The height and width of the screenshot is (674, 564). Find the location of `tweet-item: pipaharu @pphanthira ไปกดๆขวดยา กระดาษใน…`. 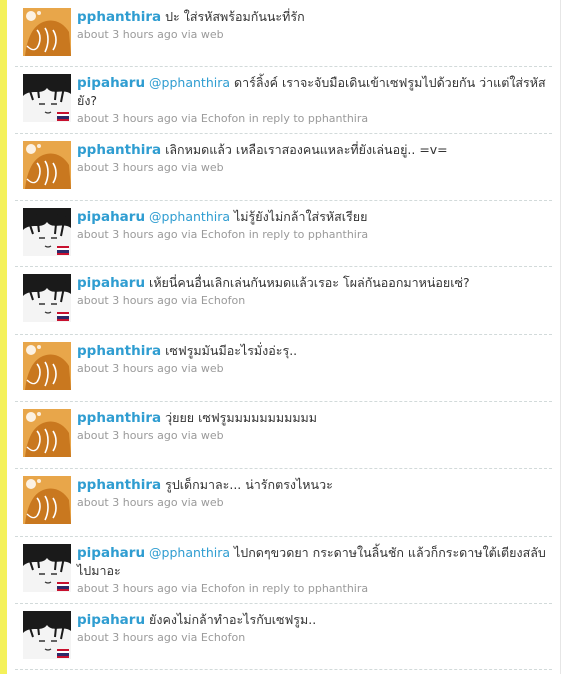

tweet-item: pipaharu @pphanthira ไปกดๆขวดยา กระดาษใน… is located at coordinates (283, 570).